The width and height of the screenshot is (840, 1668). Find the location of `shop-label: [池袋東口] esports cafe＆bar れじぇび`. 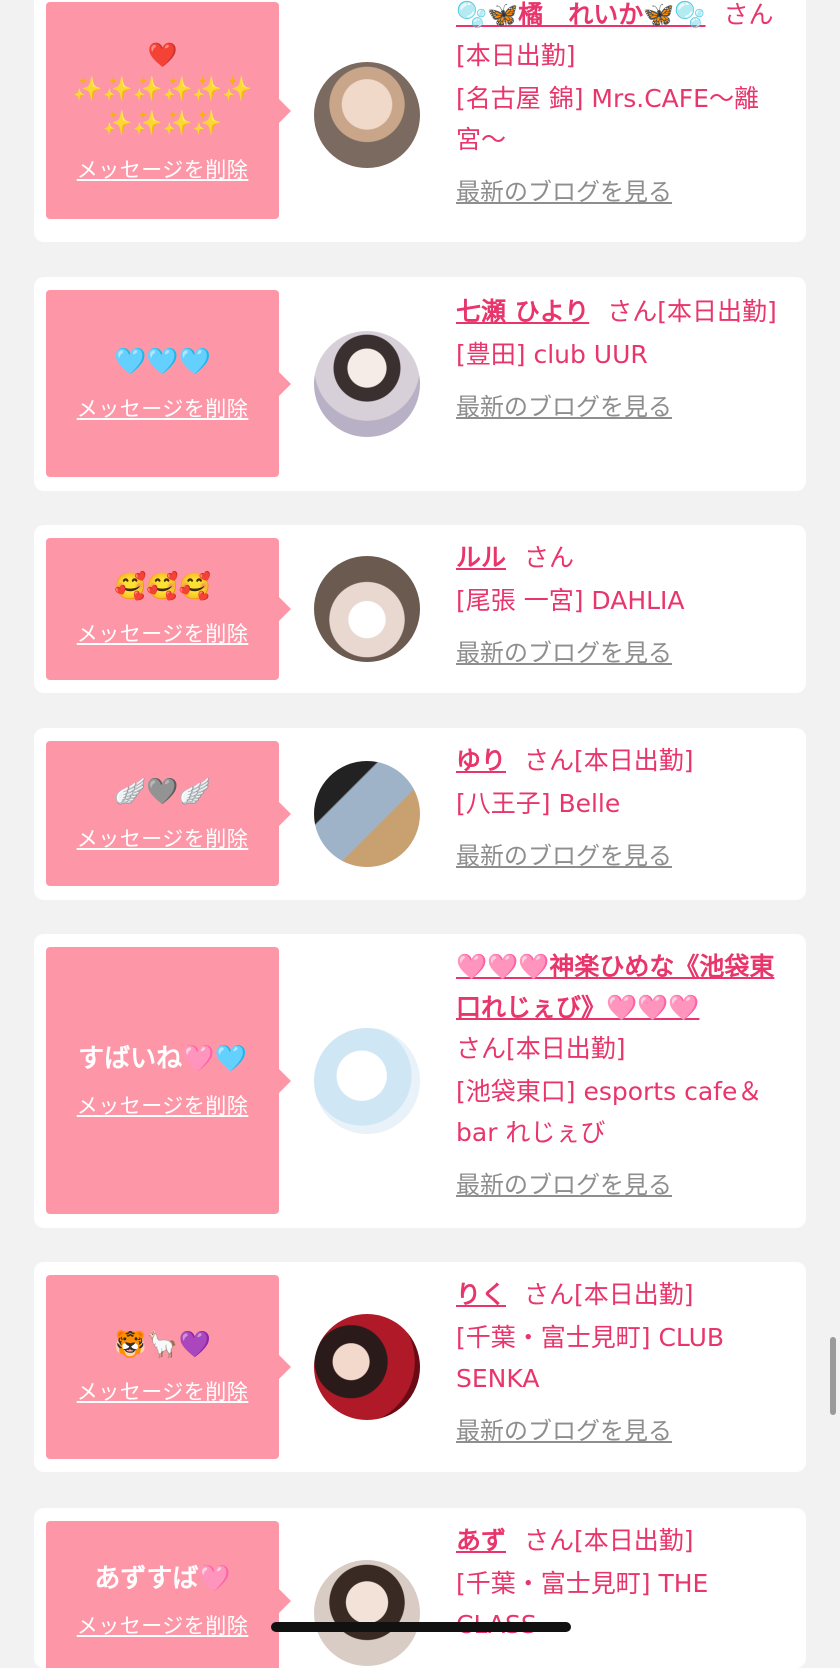

shop-label: [池袋東口] esports cafe＆bar れじぇび is located at coordinates (609, 1112).